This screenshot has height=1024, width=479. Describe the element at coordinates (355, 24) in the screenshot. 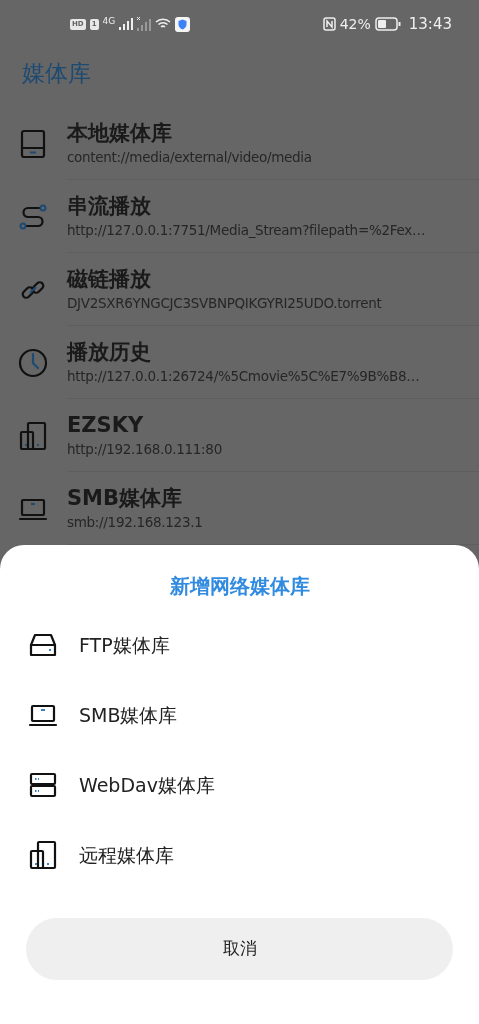

I see `battery-percent: 42%` at that location.